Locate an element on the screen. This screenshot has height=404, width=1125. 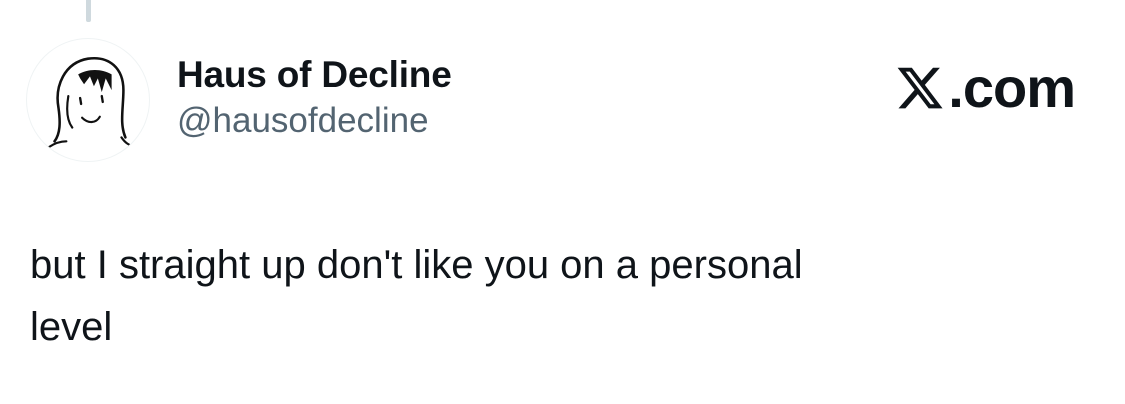
avatar is located at coordinates (88, 100).